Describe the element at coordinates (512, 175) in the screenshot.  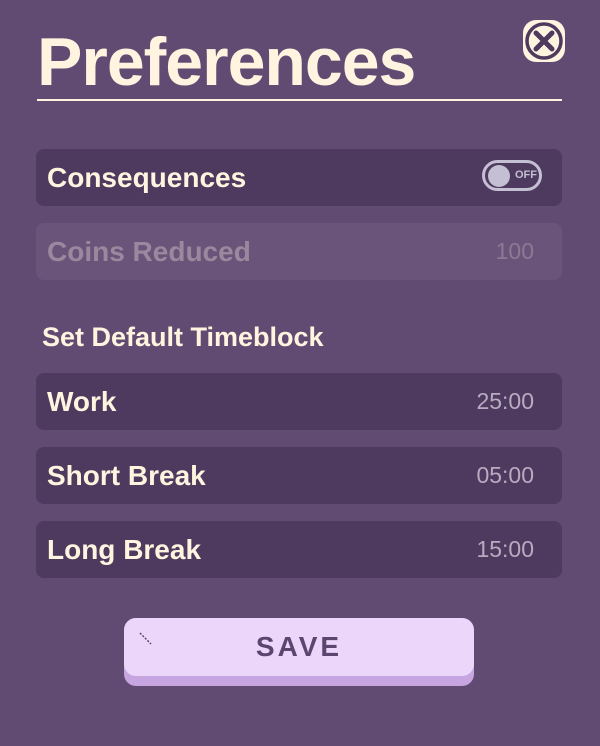
I see `consequences-toggle: OFF` at that location.